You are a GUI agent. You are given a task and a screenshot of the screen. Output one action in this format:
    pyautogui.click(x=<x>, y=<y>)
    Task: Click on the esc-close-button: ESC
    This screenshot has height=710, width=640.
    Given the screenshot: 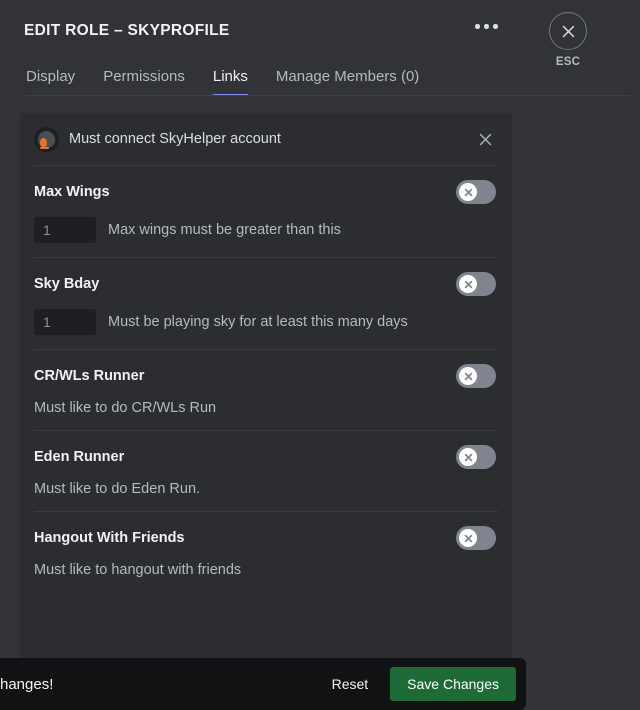 What is the action you would take?
    pyautogui.click(x=568, y=40)
    